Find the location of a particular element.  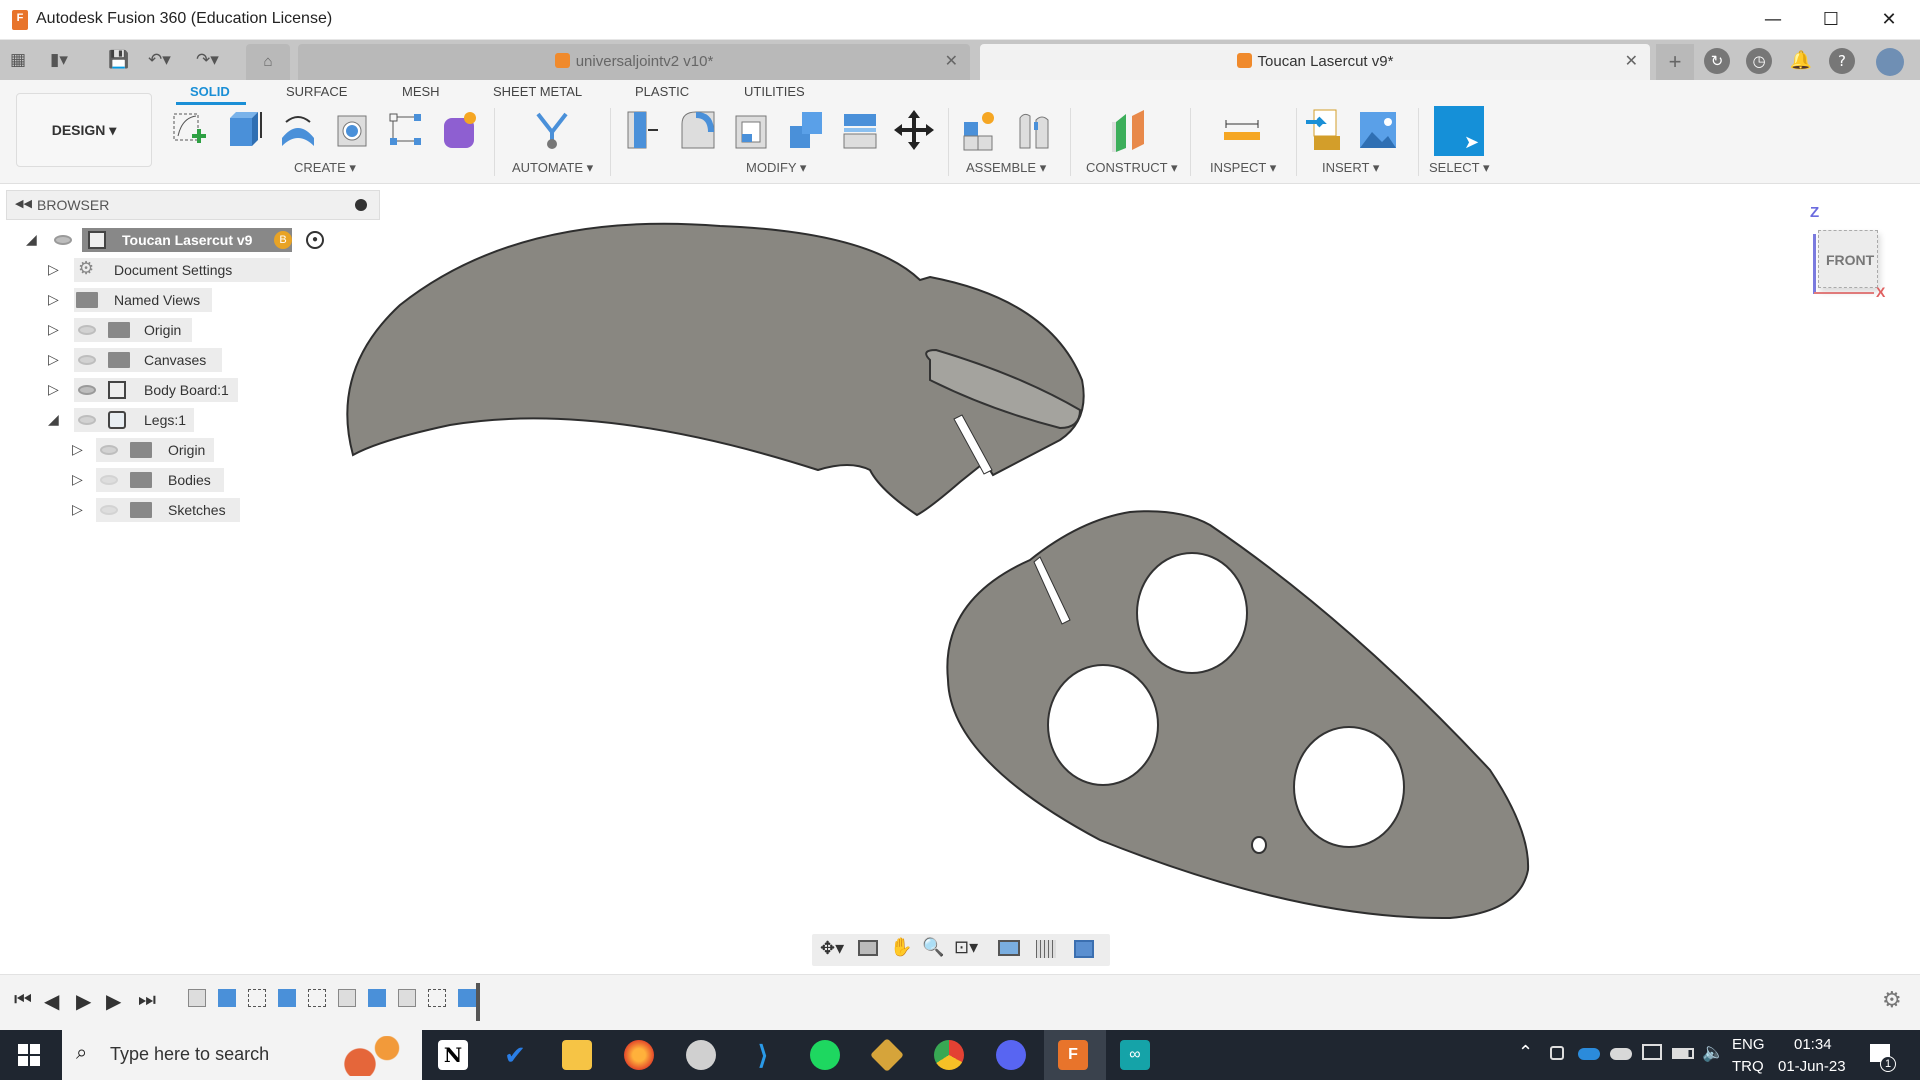

minimize-button: — is located at coordinates (1773, 20).